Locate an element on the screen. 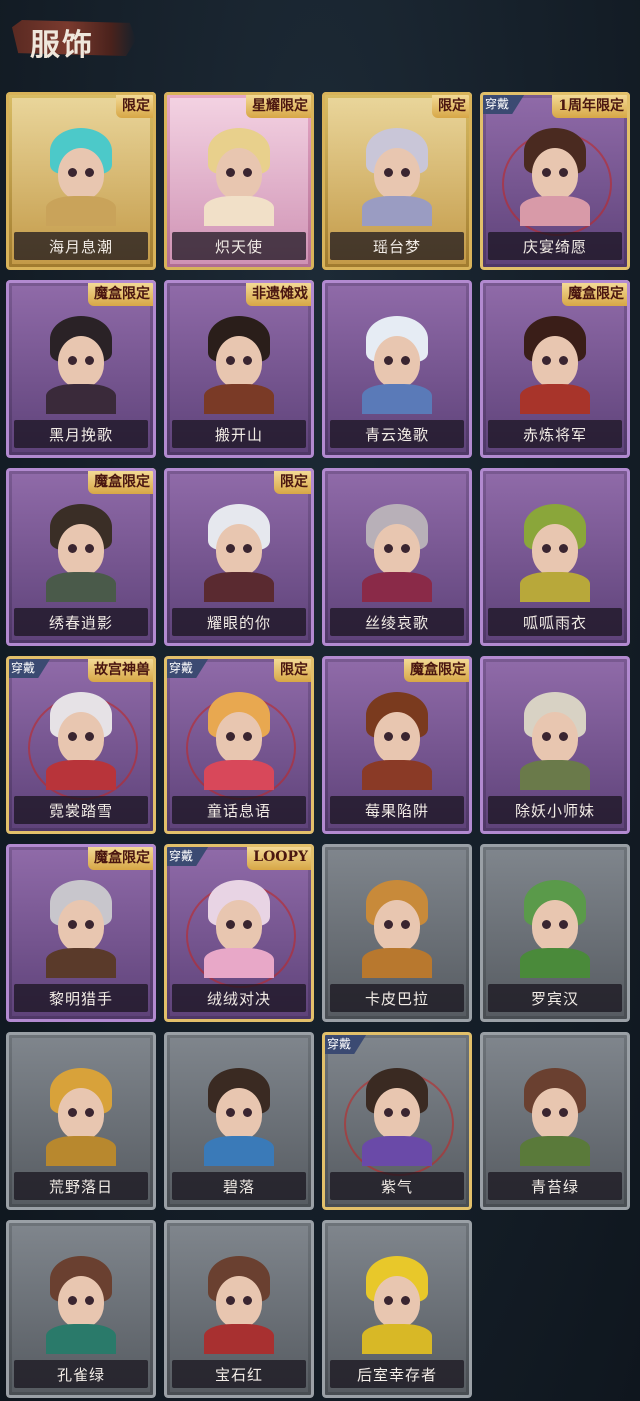 Image resolution: width=640 pixels, height=1401 pixels. costume-card: 宝石红 is located at coordinates (239, 1309).